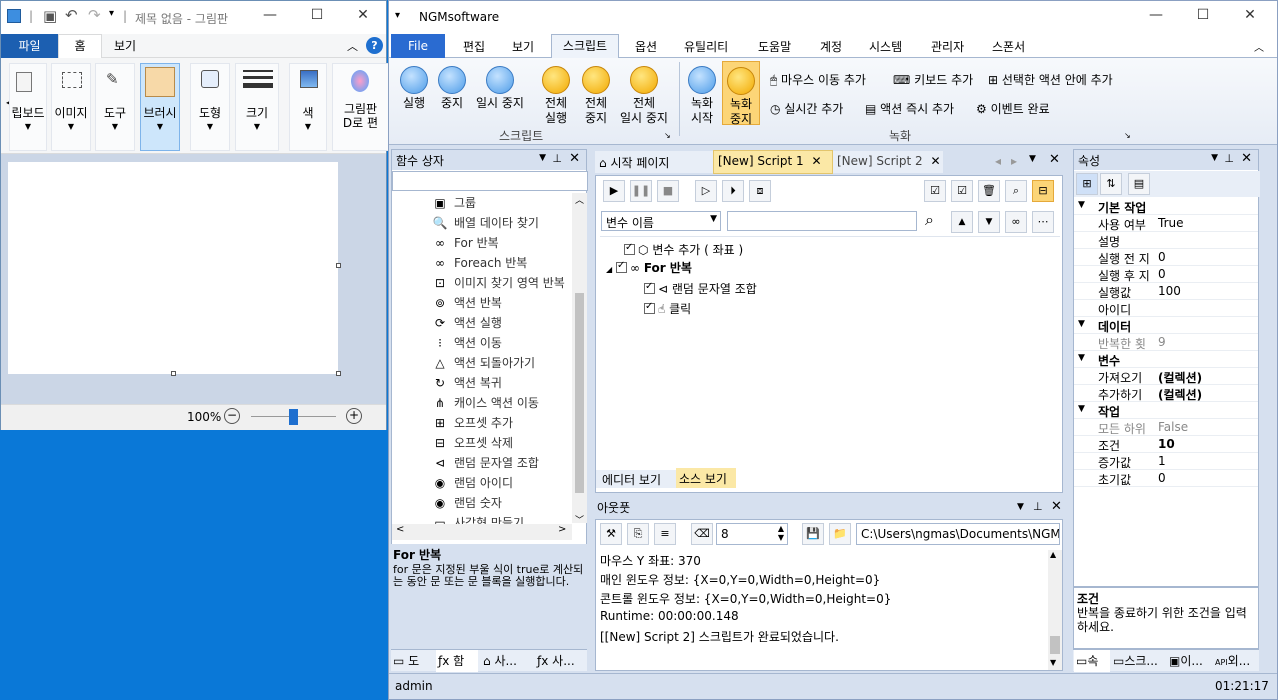 The image size is (1278, 700). Describe the element at coordinates (465, 242) in the screenshot. I see `function-list-item: ∞ For 반복` at that location.